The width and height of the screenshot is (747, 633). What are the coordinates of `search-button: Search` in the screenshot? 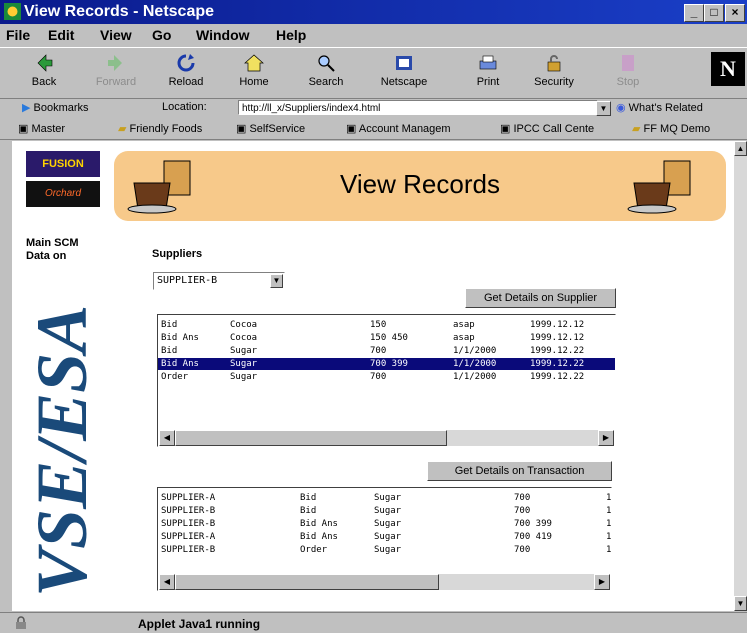 It's located at (326, 69).